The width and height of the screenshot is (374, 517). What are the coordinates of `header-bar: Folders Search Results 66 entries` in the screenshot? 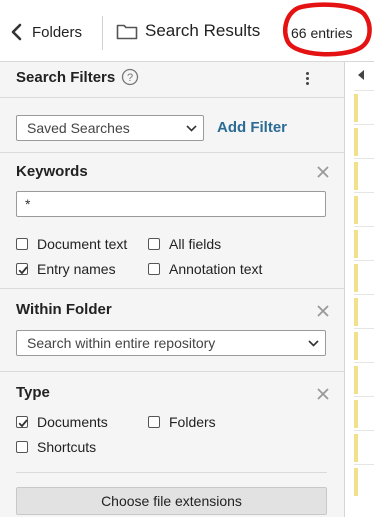 It's located at (187, 31).